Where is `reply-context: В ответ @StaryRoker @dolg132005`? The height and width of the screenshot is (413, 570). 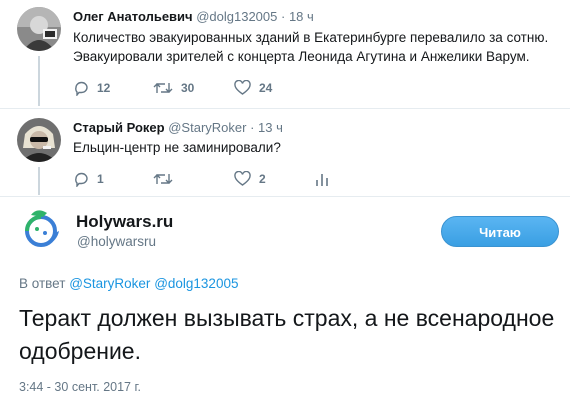
reply-context: В ответ @StaryRoker @dolg132005 is located at coordinates (128, 283).